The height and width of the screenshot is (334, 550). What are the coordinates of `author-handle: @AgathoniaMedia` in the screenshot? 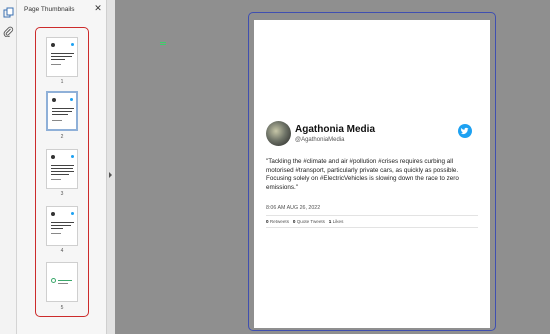 It's located at (320, 140).